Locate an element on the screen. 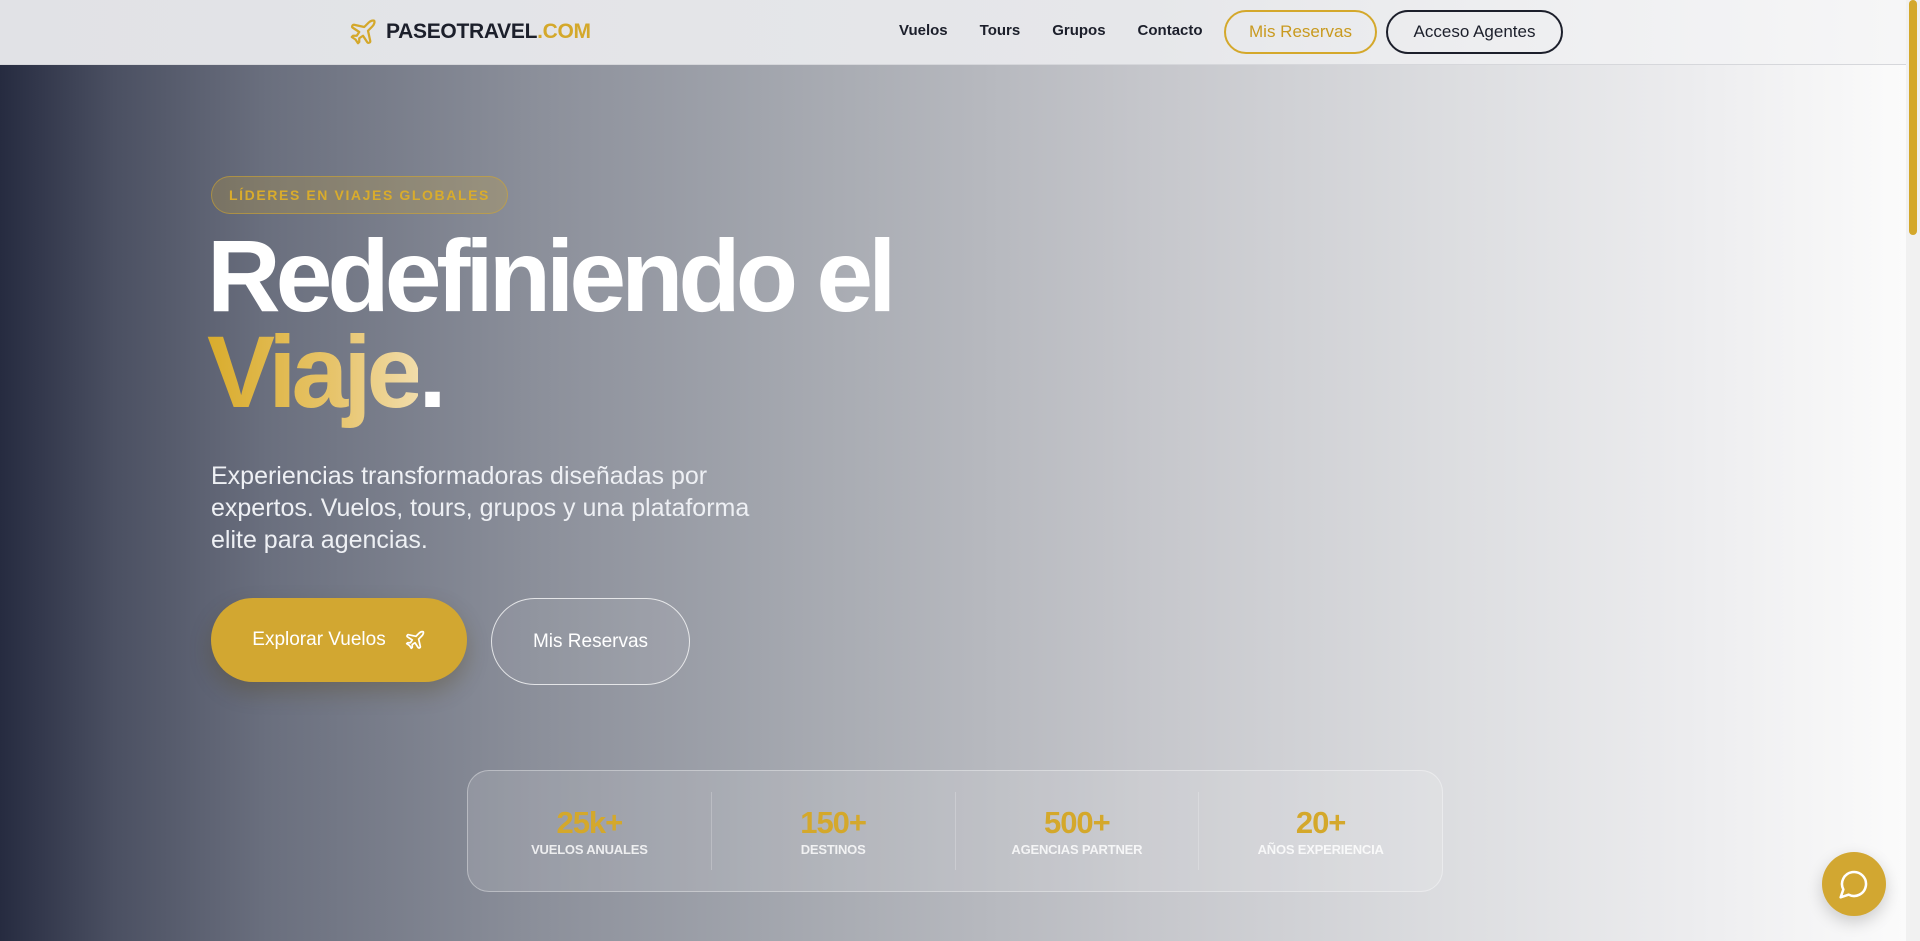  explore-flights-label: Explorar Vuelos is located at coordinates (319, 639).